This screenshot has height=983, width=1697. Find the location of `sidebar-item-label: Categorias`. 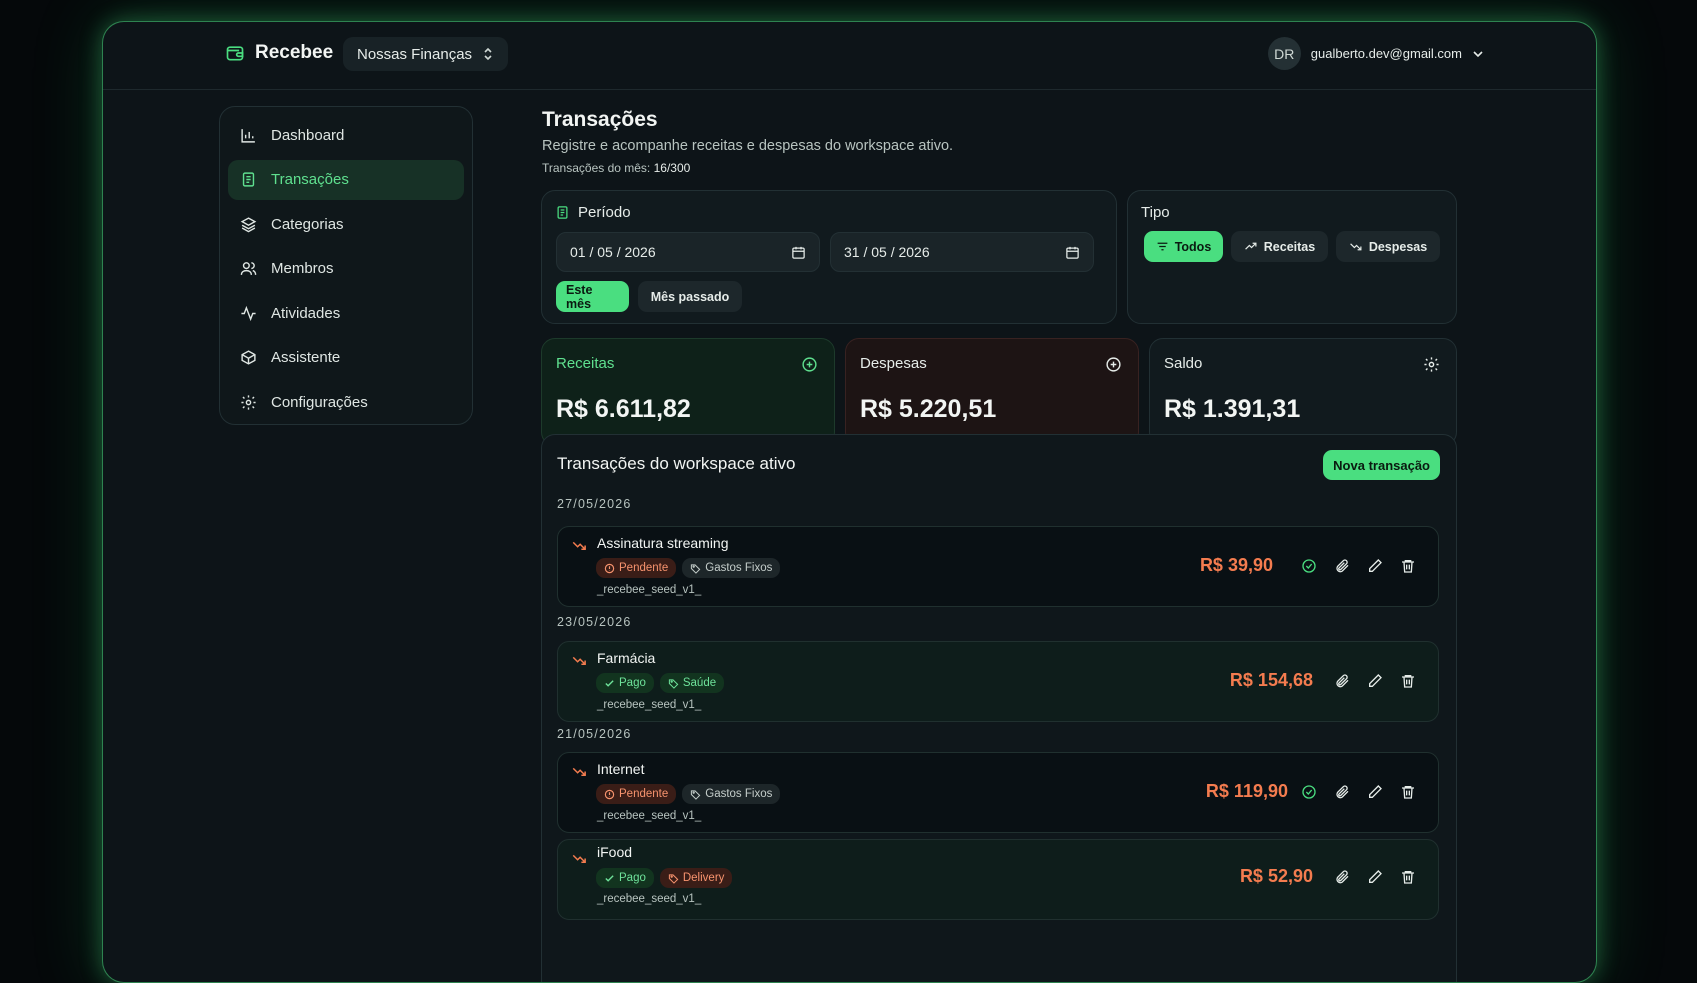

sidebar-item-label: Categorias is located at coordinates (307, 224).